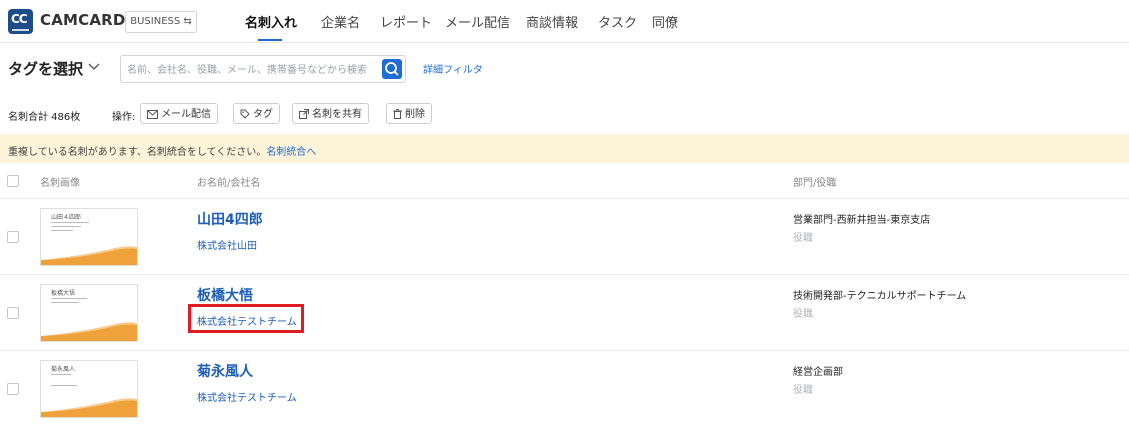 The image size is (1129, 425). I want to click on company-name-link: 株式会社山田, so click(227, 244).